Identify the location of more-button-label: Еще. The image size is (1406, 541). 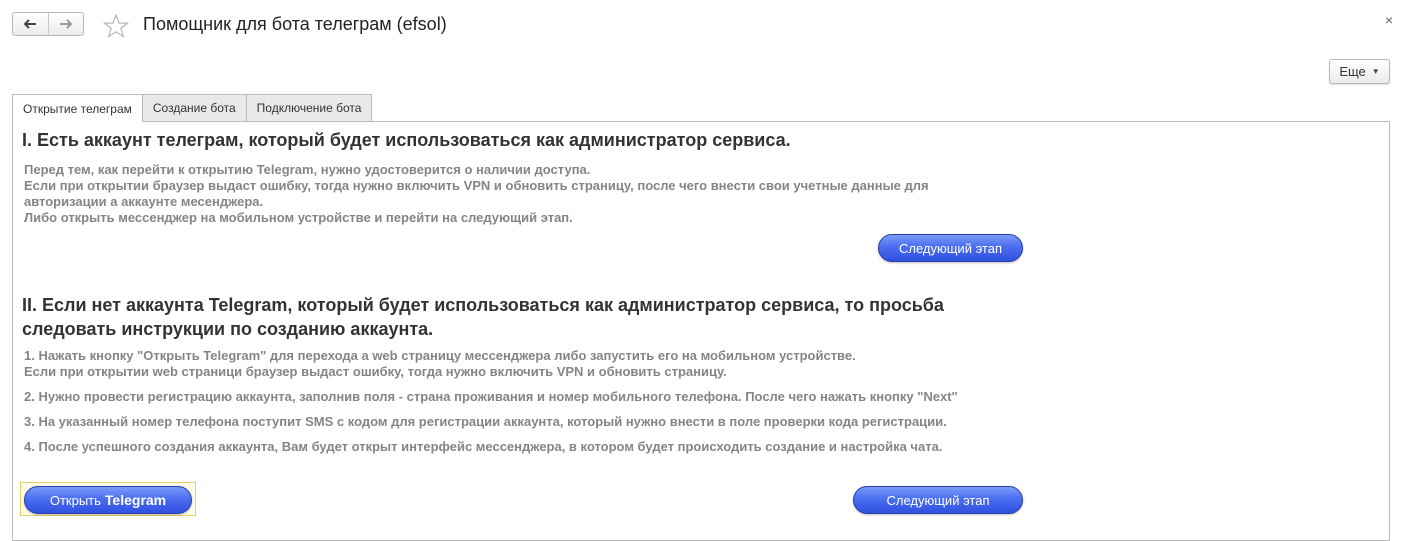
(1352, 71).